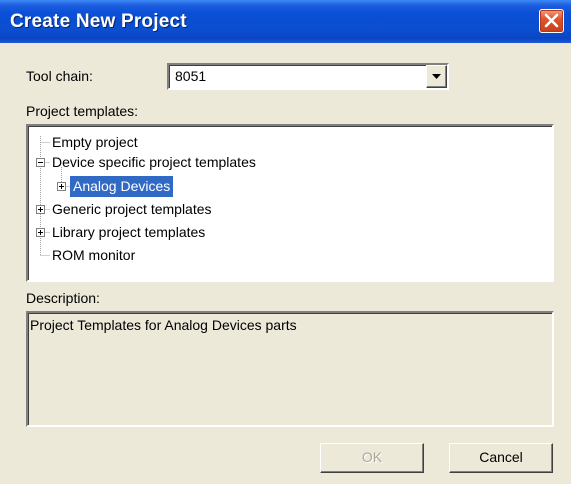 This screenshot has height=484, width=571. Describe the element at coordinates (122, 186) in the screenshot. I see `tree-item-analog-devices: Analog Devices` at that location.